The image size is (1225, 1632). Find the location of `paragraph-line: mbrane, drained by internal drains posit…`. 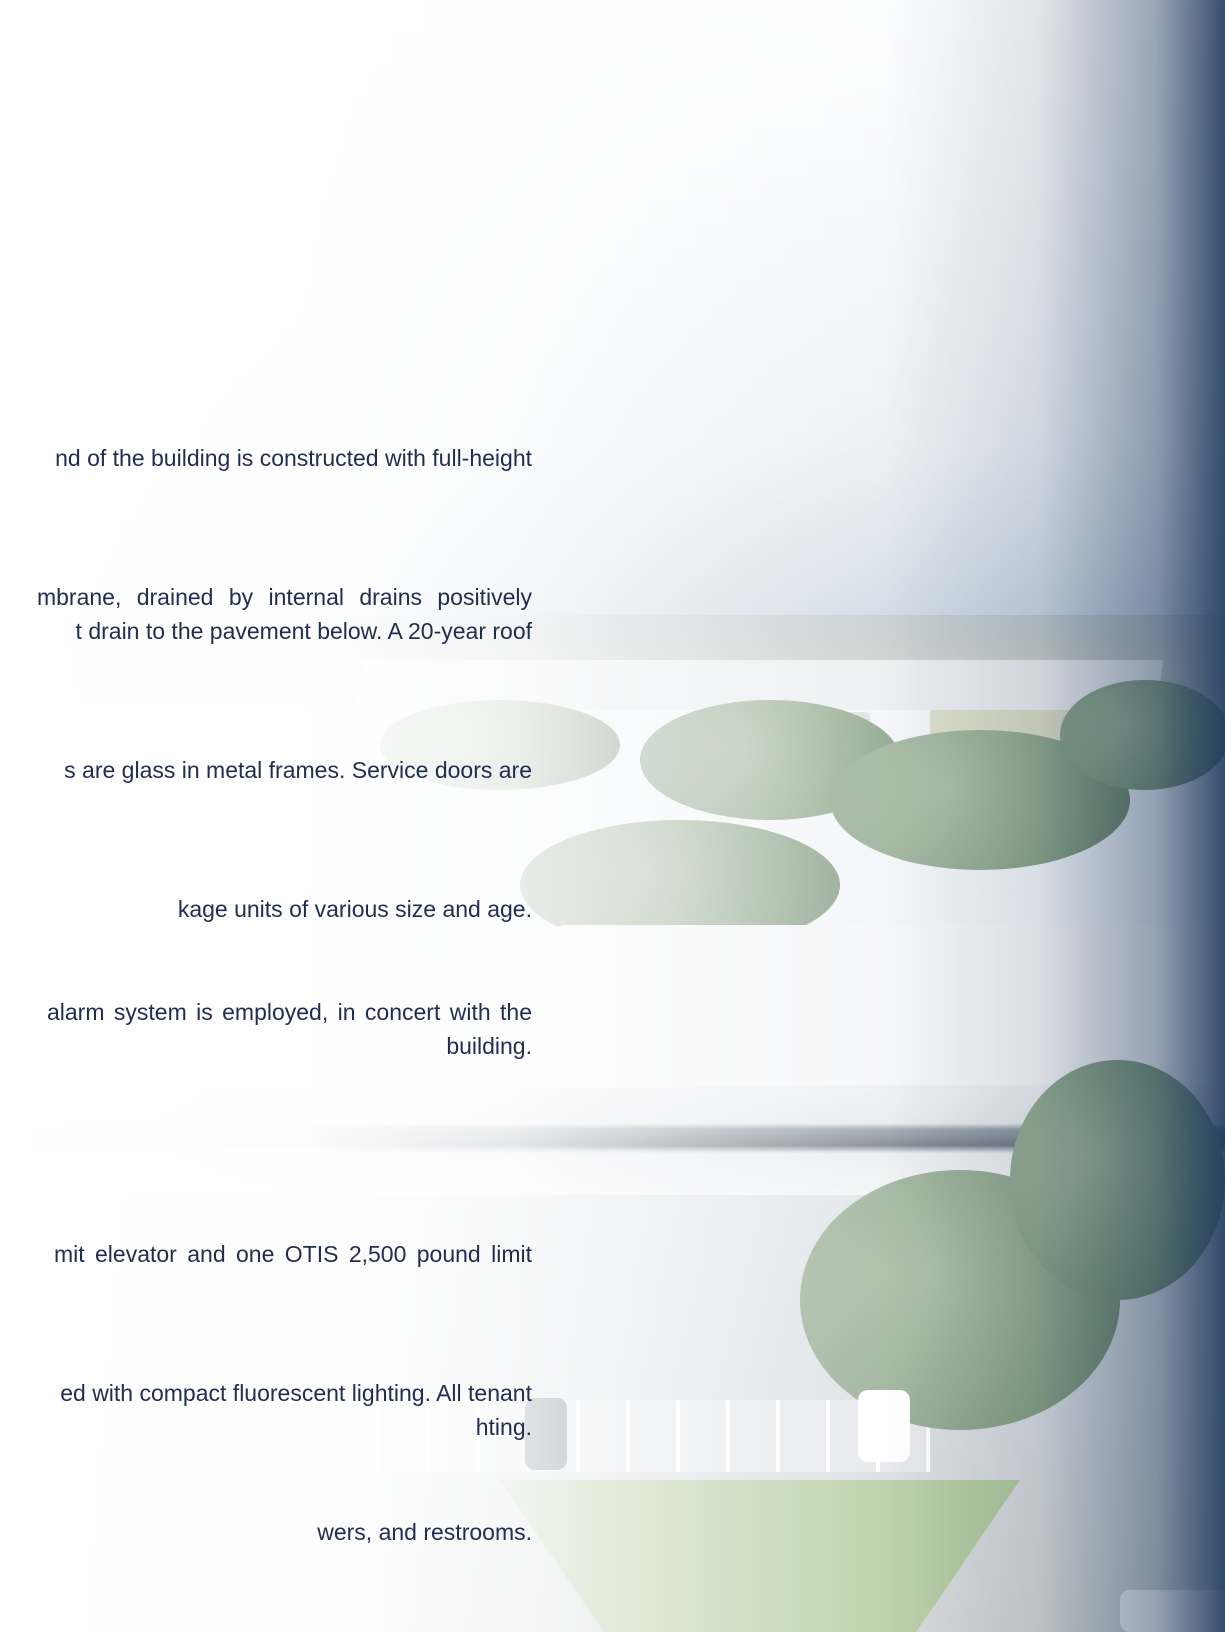

paragraph-line: mbrane, drained by internal drains posit… is located at coordinates (284, 597).